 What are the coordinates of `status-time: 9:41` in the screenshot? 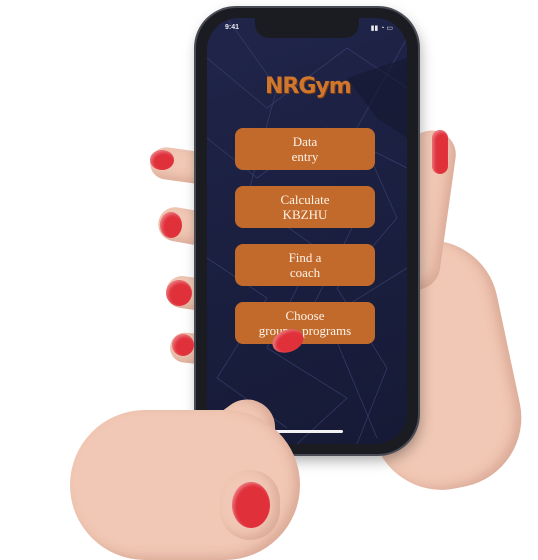 It's located at (232, 27).